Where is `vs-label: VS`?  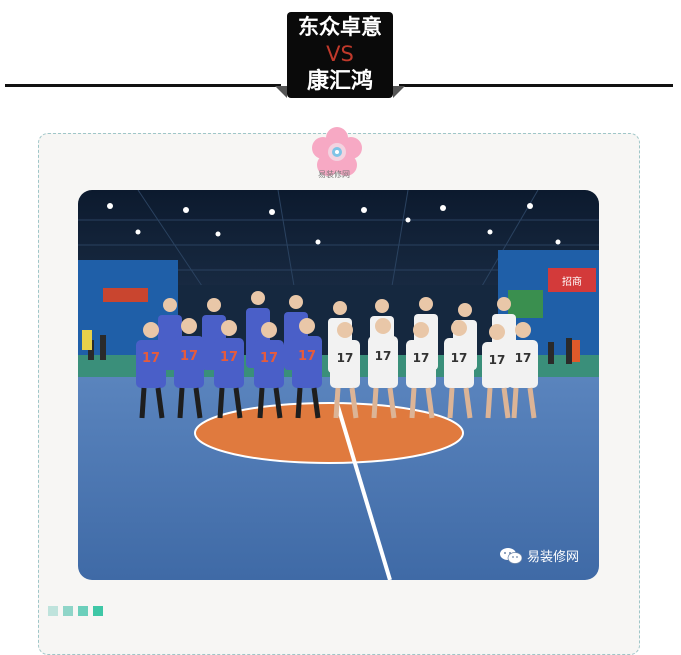
vs-label: VS is located at coordinates (340, 54).